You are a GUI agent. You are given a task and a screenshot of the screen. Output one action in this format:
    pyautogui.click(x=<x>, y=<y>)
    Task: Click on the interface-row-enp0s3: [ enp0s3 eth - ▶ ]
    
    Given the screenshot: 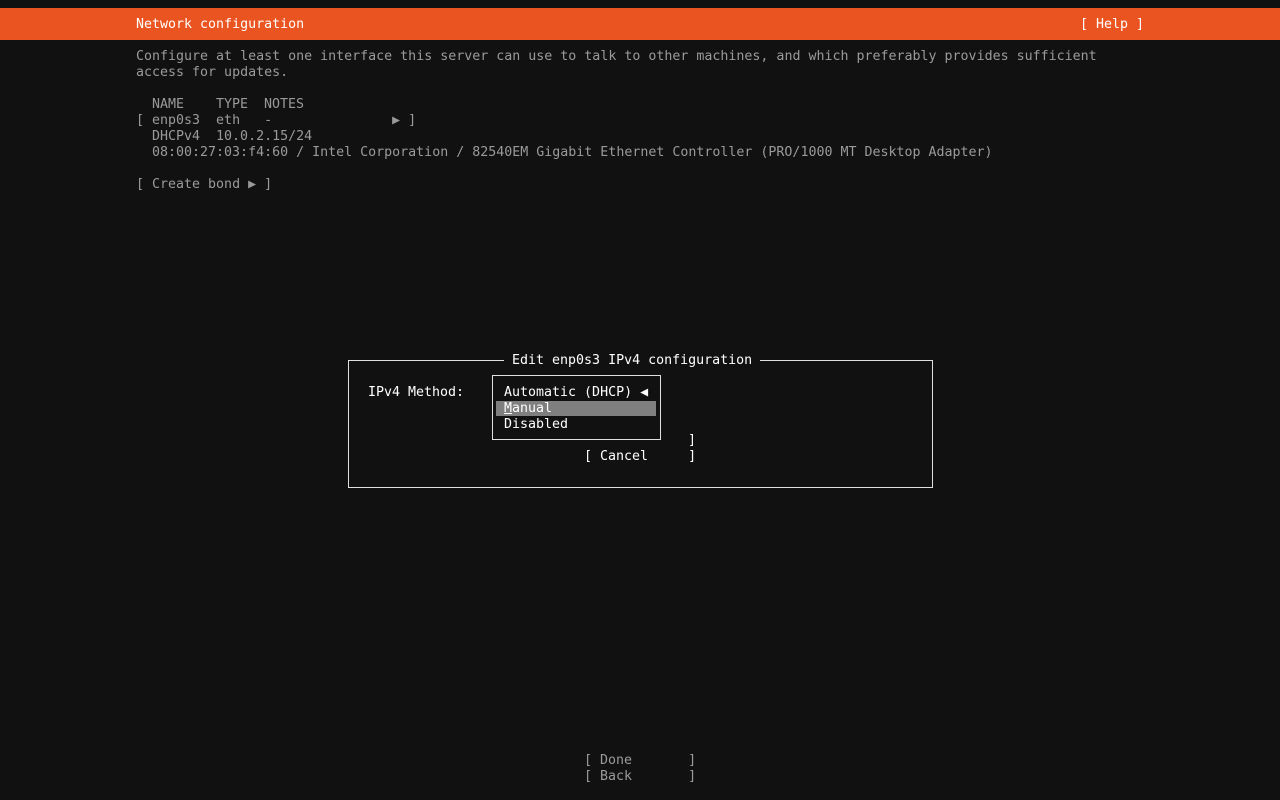 What is the action you would take?
    pyautogui.click(x=276, y=121)
    